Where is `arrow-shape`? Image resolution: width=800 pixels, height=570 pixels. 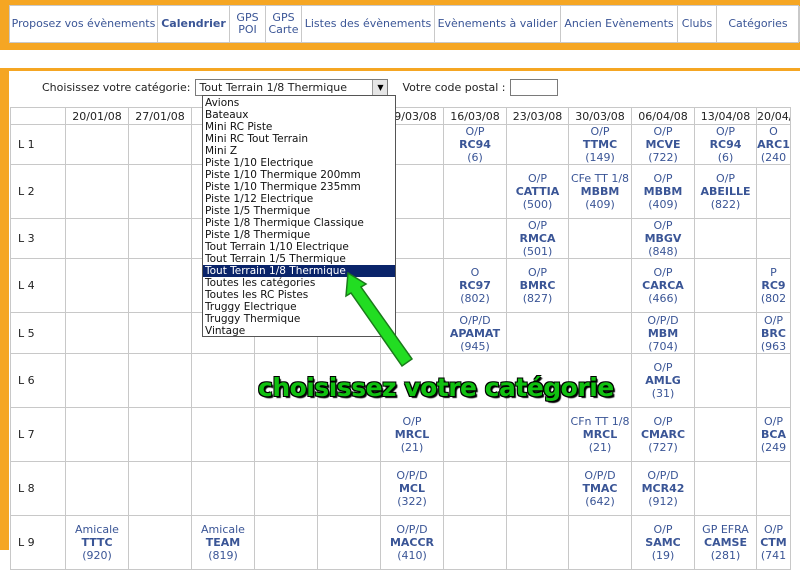 arrow-shape is located at coordinates (379, 319).